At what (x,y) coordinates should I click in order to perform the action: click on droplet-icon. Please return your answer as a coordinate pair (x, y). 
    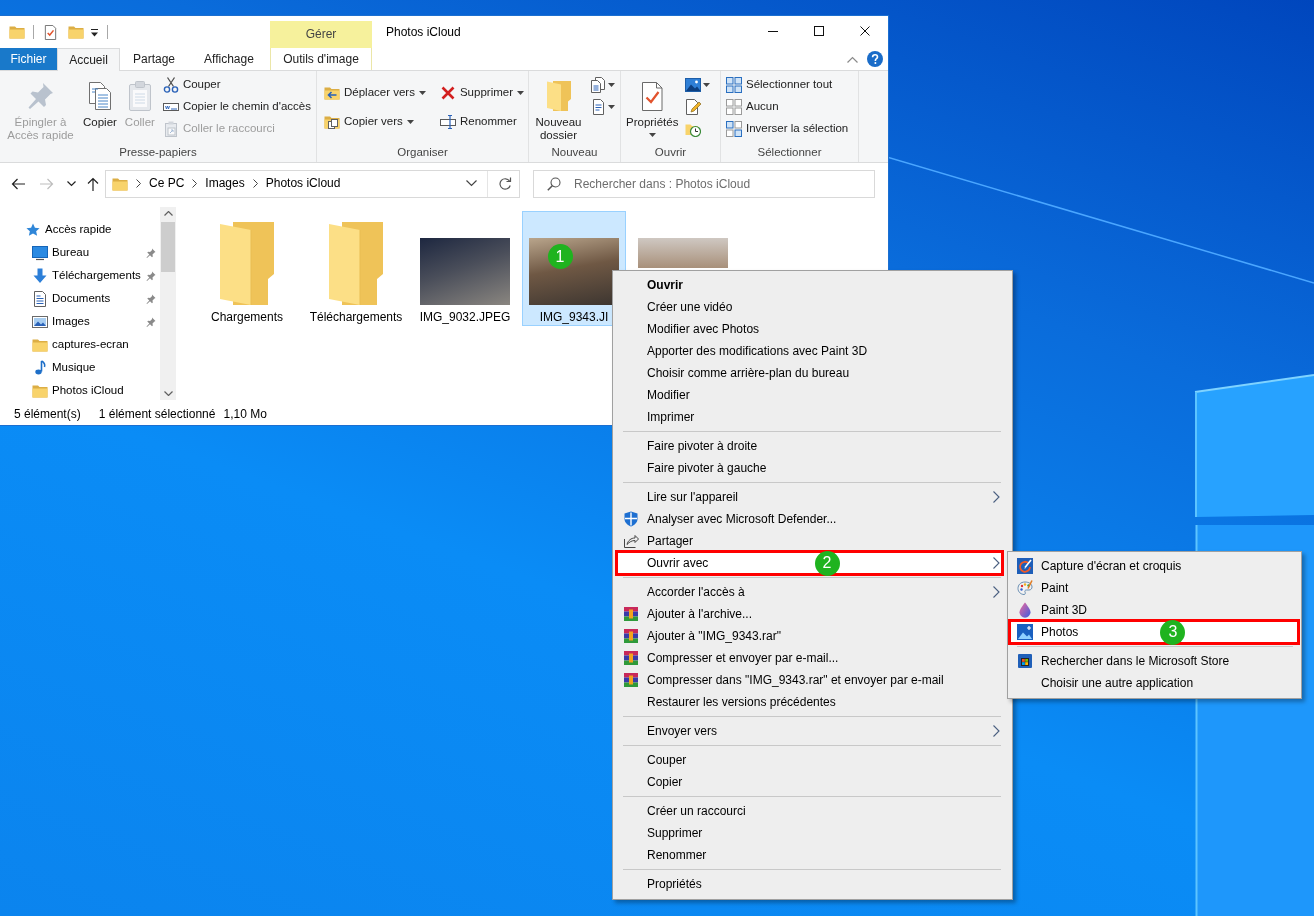
    Looking at the image, I should click on (1025, 610).